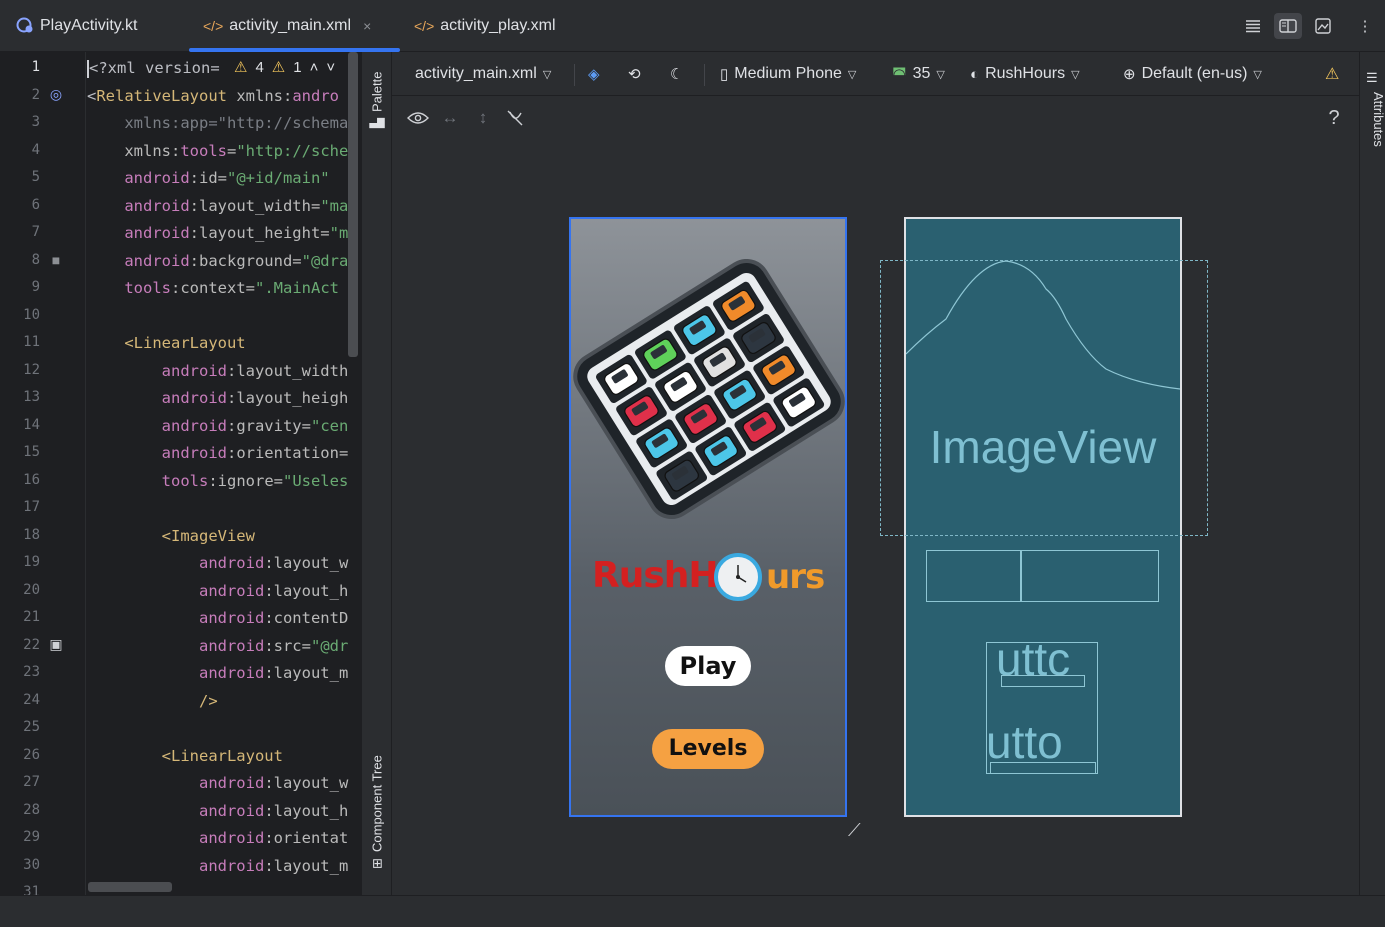 Image resolution: width=1385 pixels, height=927 pixels. What do you see at coordinates (171, 536) in the screenshot?
I see `code-line: <ImageView` at bounding box center [171, 536].